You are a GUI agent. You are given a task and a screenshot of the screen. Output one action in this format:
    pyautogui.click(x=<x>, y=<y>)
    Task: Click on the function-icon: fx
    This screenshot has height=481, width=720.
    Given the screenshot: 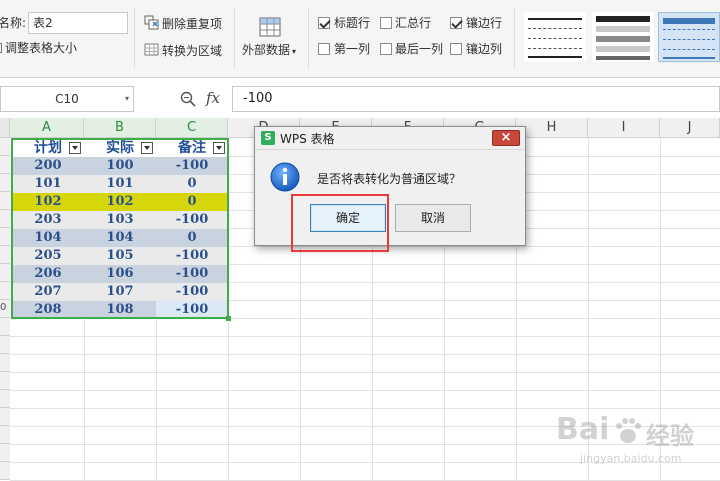 What is the action you would take?
    pyautogui.click(x=213, y=98)
    